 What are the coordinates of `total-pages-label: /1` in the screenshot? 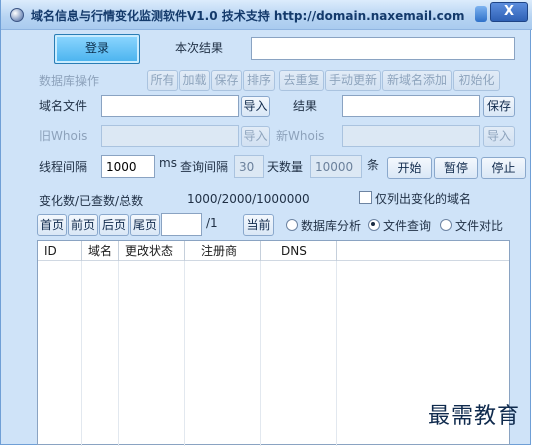 It's located at (212, 223).